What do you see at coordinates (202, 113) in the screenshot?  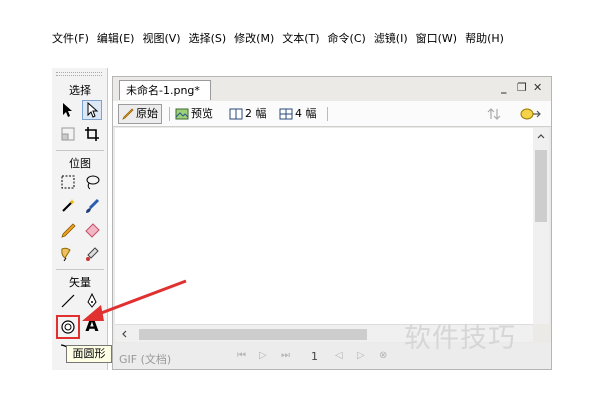 I see `view-preview-label: 预览` at bounding box center [202, 113].